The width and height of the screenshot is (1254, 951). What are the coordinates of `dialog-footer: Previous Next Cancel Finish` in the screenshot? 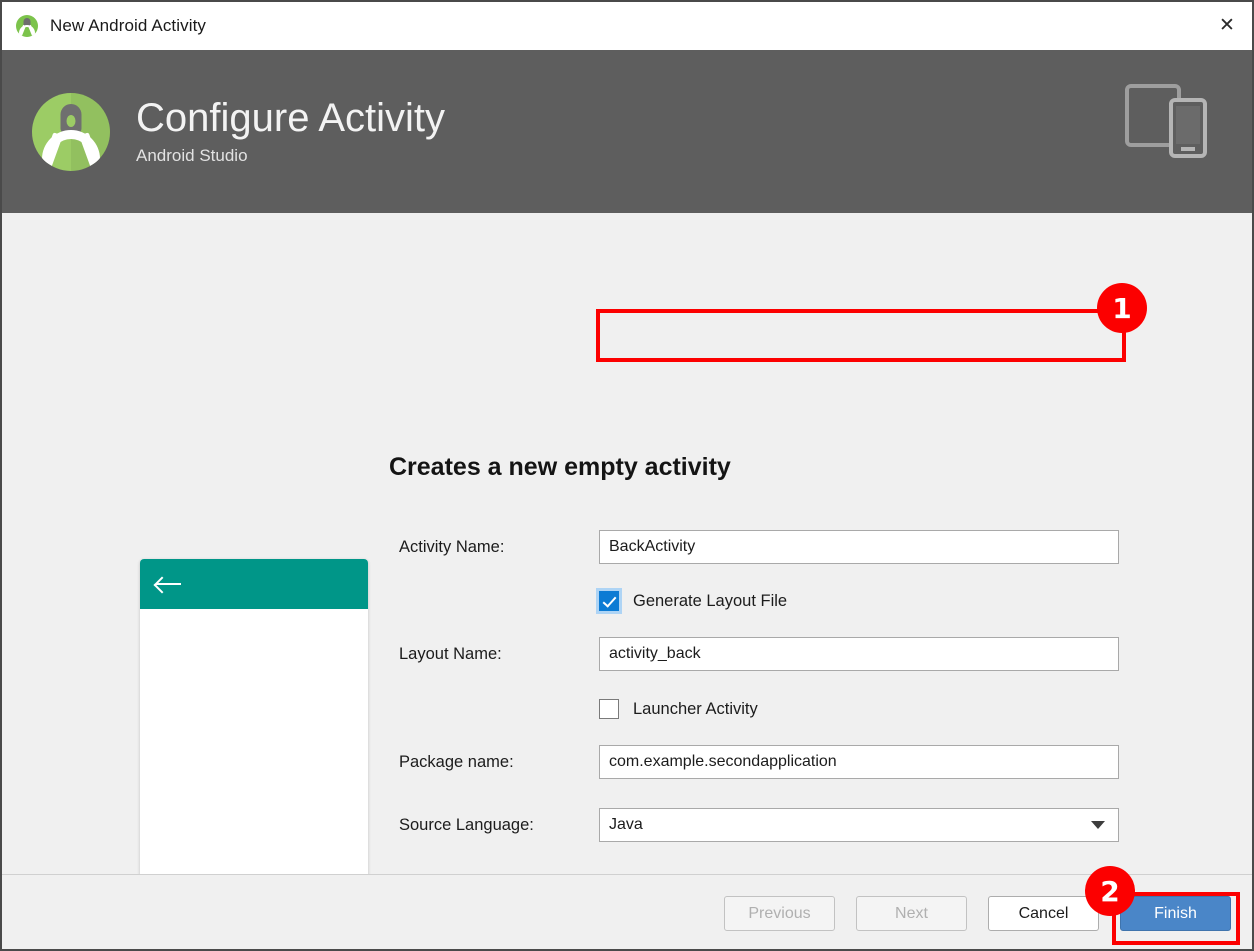 It's located at (627, 911).